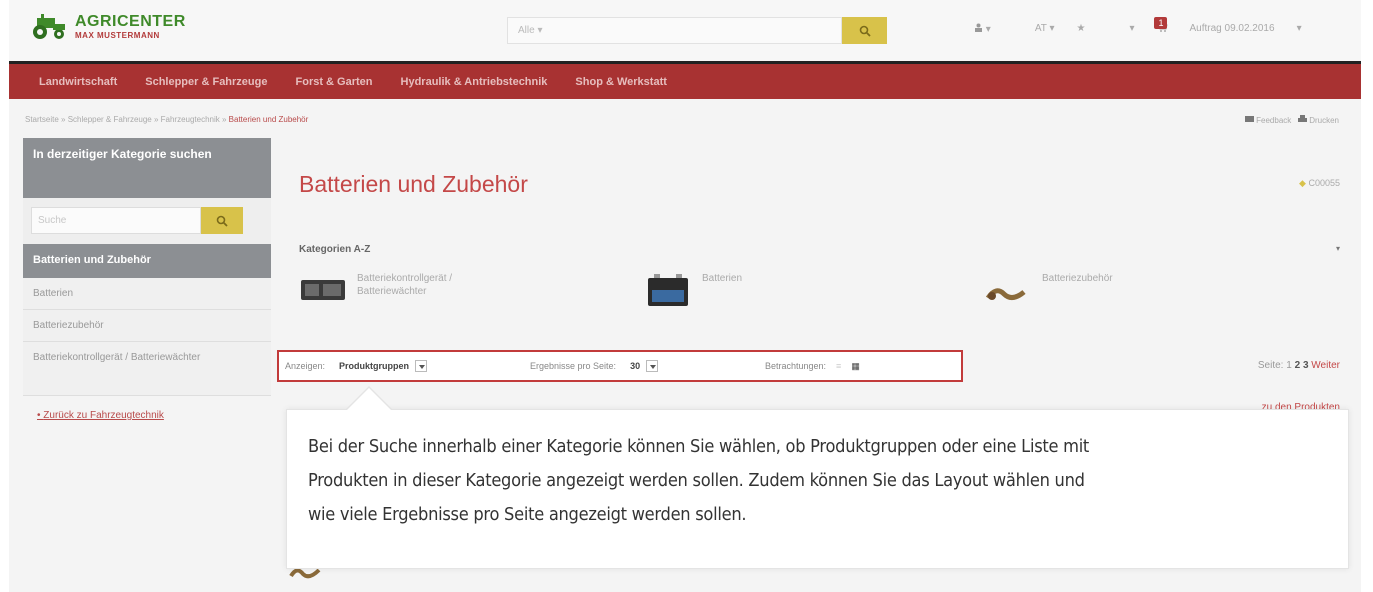  What do you see at coordinates (1131, 28) in the screenshot?
I see `favorites-caret: ▾` at bounding box center [1131, 28].